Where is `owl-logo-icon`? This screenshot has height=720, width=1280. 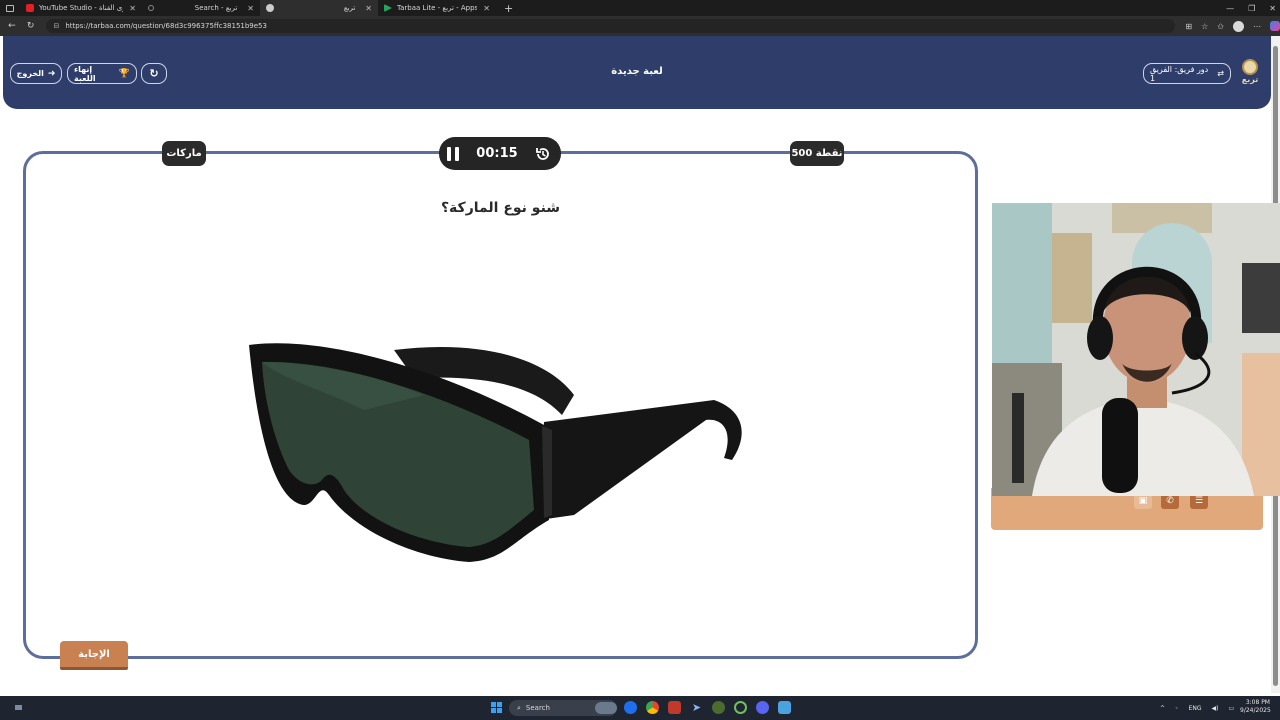 owl-logo-icon is located at coordinates (1250, 67).